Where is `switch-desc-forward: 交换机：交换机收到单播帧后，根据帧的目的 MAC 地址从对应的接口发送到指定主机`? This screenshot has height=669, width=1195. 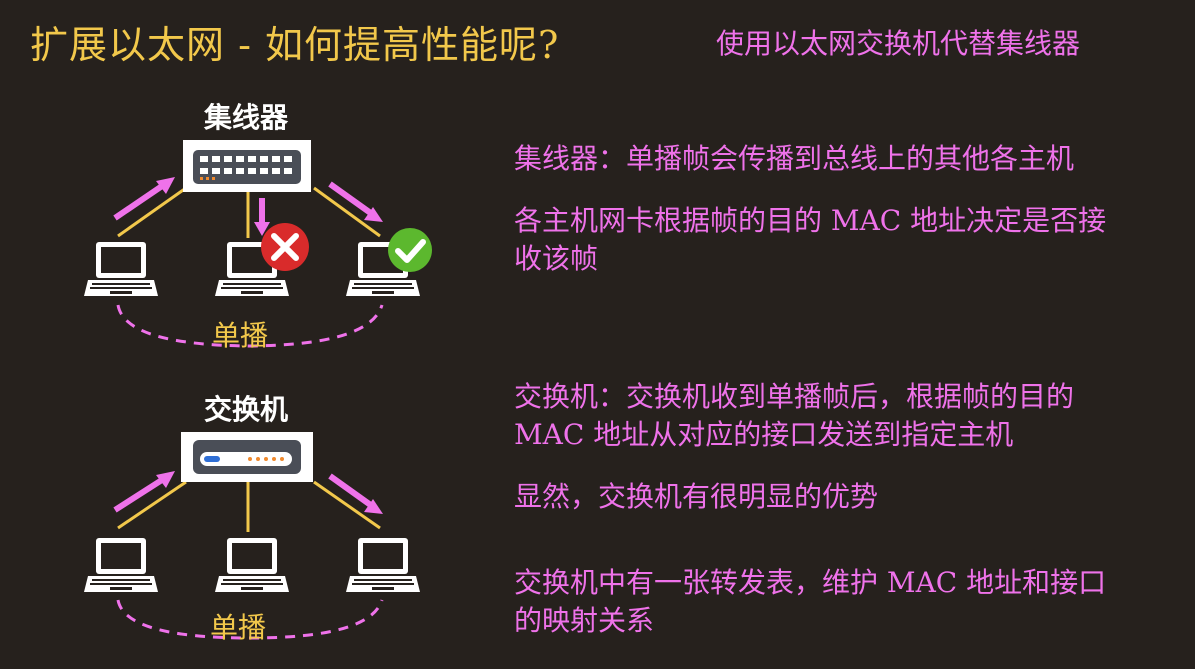 switch-desc-forward: 交换机：交换机收到单播帧后，根据帧的目的 MAC 地址从对应的接口发送到指定主机 is located at coordinates (794, 415).